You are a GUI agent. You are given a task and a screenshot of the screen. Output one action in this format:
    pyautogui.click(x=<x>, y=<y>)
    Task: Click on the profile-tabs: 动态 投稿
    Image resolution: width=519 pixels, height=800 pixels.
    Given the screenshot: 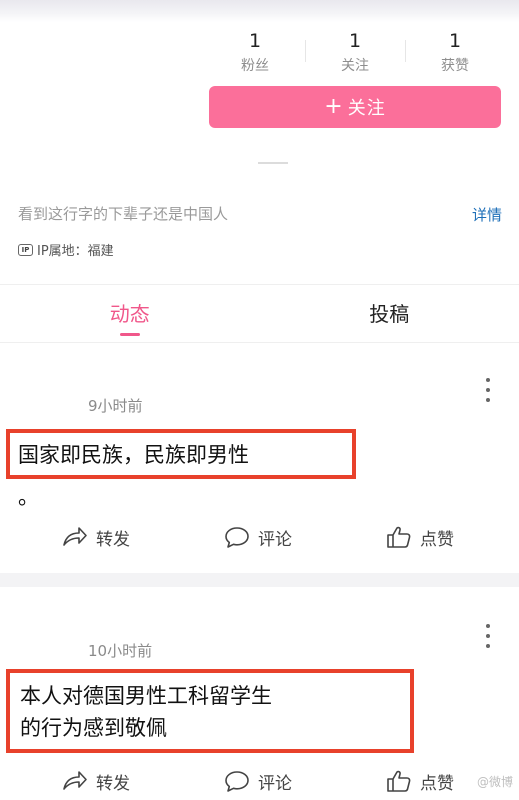 What is the action you would take?
    pyautogui.click(x=259, y=314)
    